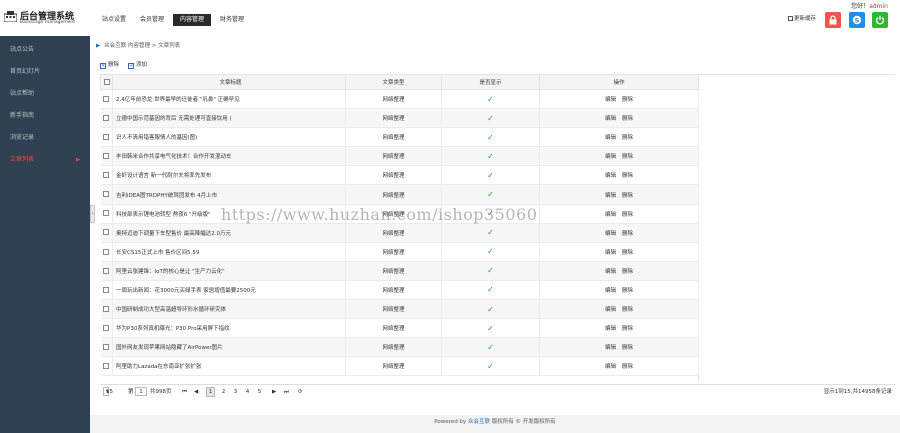 Image resolution: width=900 pixels, height=433 pixels. Describe the element at coordinates (399, 118) in the screenshot. I see `table-row: 立德中国示范基因的背后 无需处理可直接饮用 (网络整理 ✓ 编辑 删除` at that location.